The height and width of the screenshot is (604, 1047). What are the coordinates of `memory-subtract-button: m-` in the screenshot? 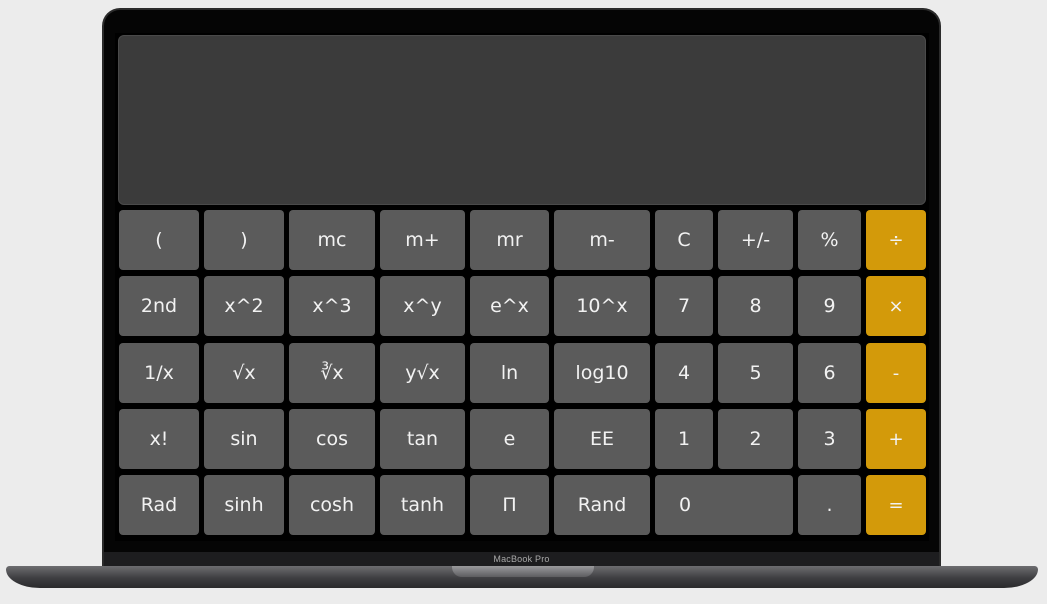 It's located at (602, 240).